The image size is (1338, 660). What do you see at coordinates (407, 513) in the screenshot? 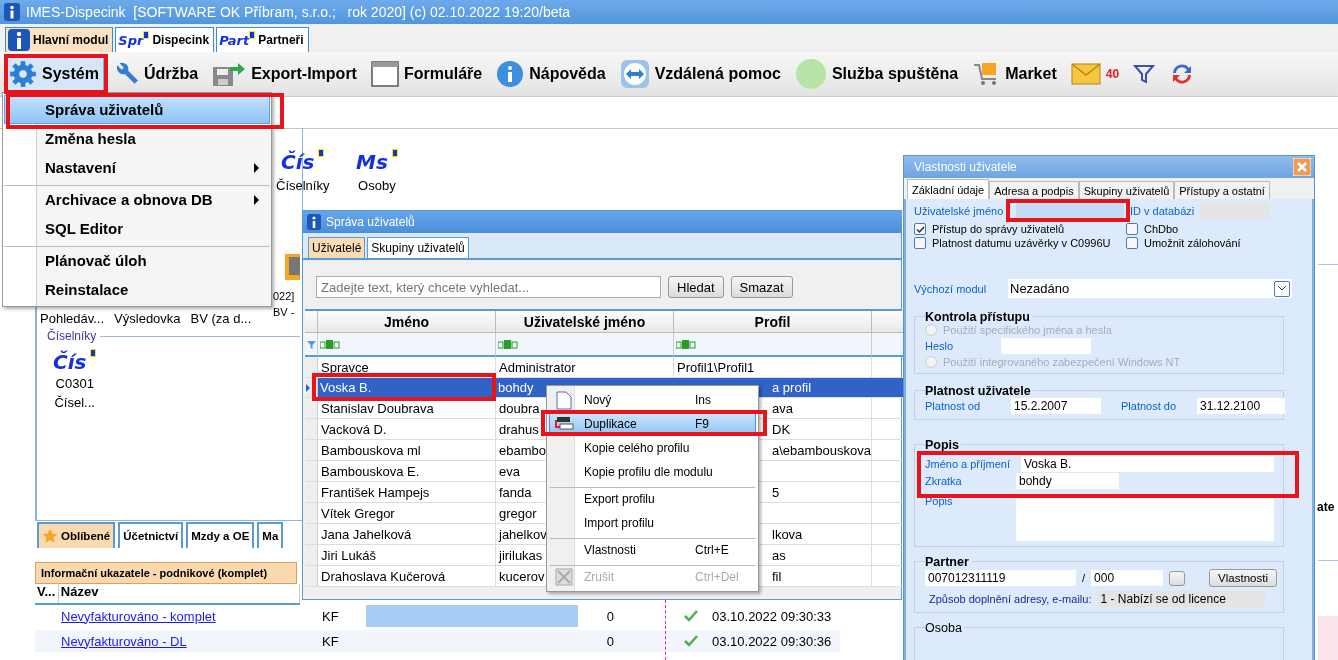
I see `table-cell: Vítek Gregor` at bounding box center [407, 513].